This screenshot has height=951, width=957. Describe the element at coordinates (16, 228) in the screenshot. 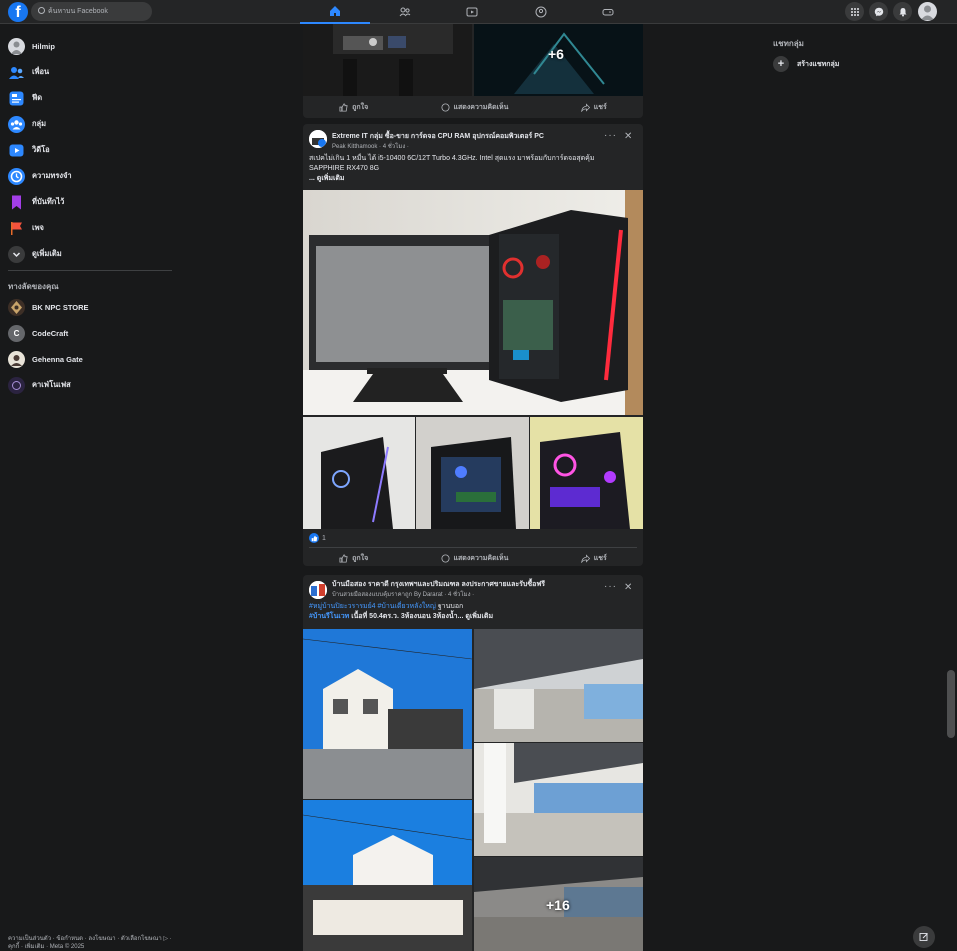

I see `flag-icon` at that location.